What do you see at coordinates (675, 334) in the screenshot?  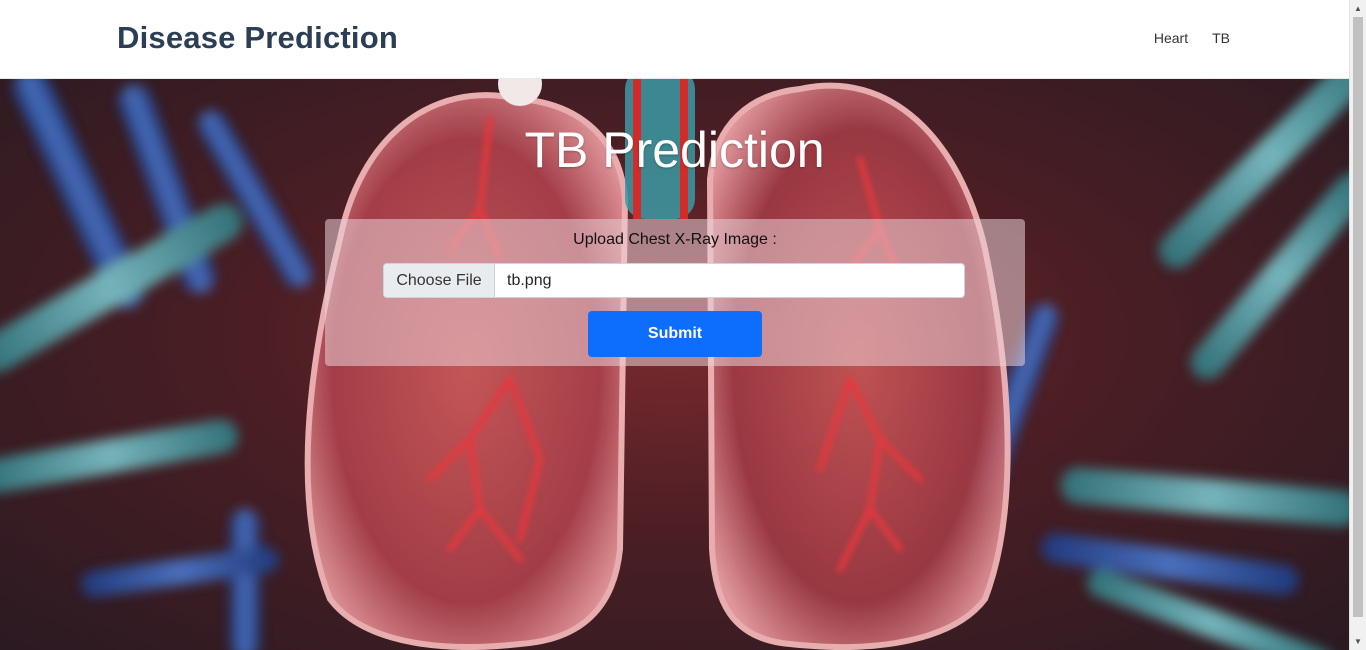 I see `submit-button: Submit` at bounding box center [675, 334].